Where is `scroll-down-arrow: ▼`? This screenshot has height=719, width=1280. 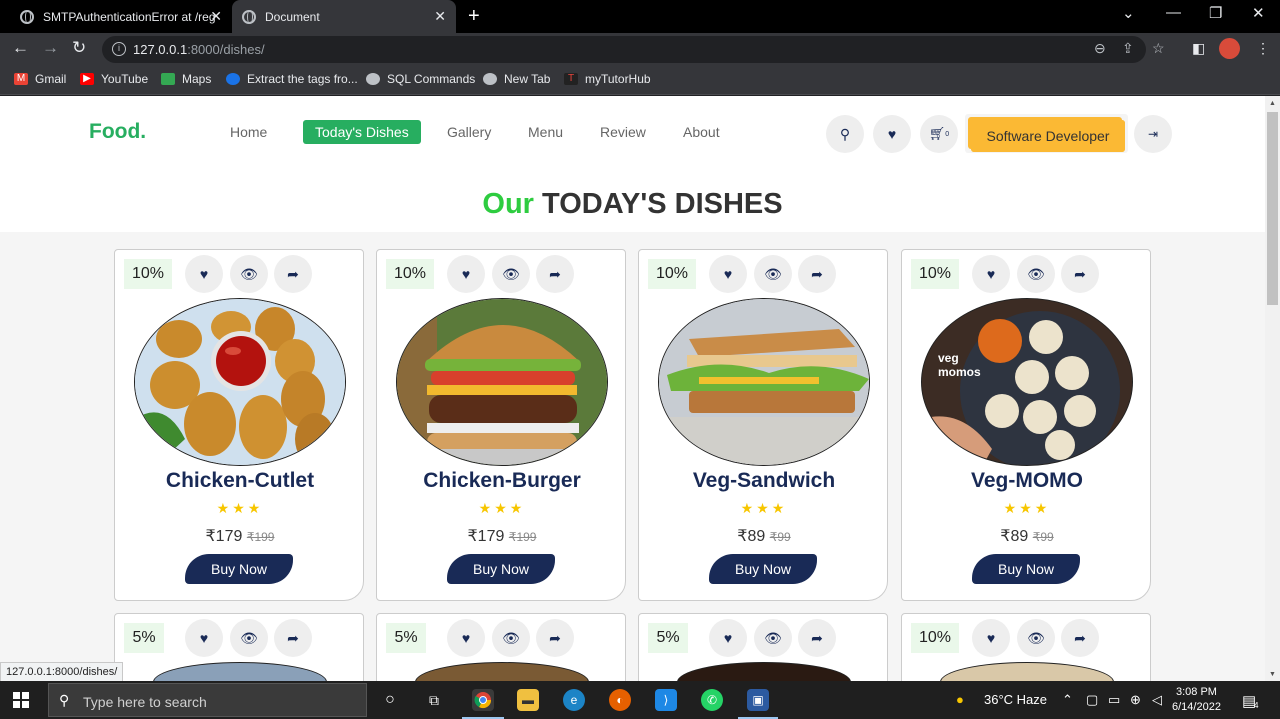
scroll-down-arrow: ▼ is located at coordinates (1272, 674).